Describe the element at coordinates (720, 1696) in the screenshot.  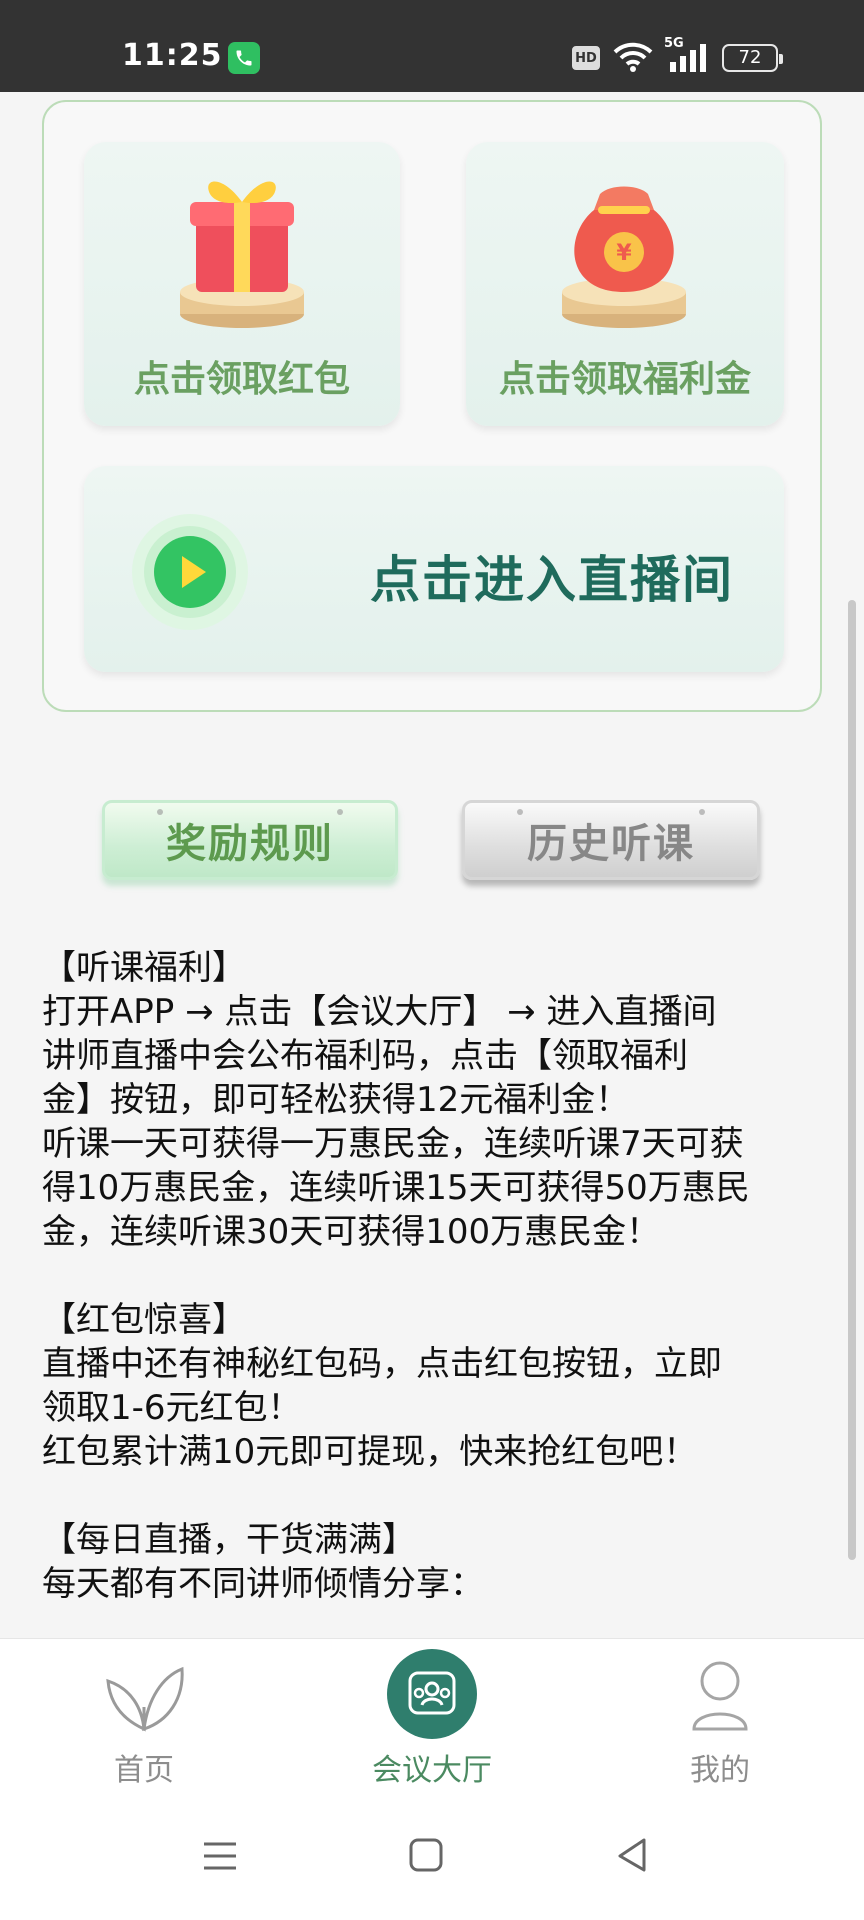
I see `user-icon` at that location.